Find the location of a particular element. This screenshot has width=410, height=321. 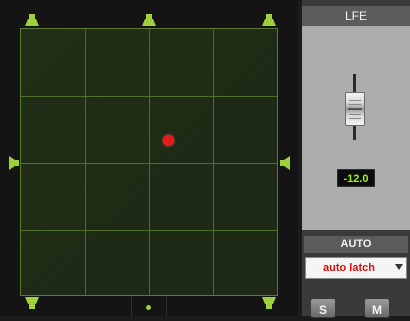

fader-groove is located at coordinates (355, 109).